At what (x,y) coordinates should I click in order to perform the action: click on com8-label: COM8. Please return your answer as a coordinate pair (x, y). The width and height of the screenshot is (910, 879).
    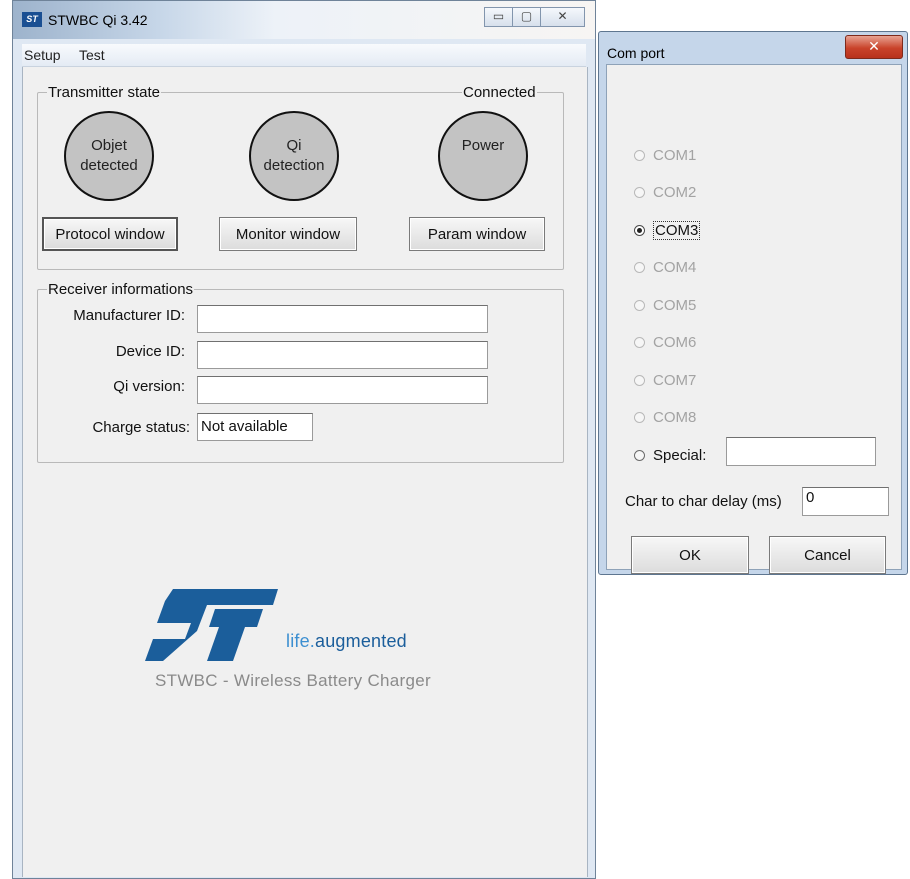
    Looking at the image, I should click on (675, 417).